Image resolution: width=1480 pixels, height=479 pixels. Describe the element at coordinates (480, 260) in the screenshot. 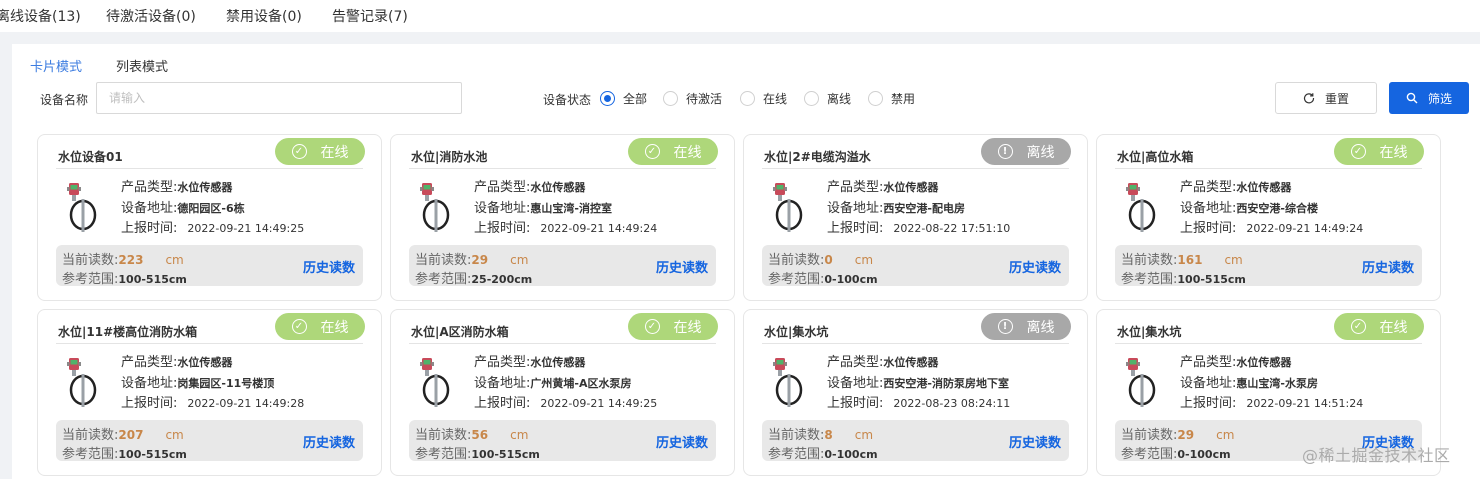

I see `current-reading-value: 29` at that location.